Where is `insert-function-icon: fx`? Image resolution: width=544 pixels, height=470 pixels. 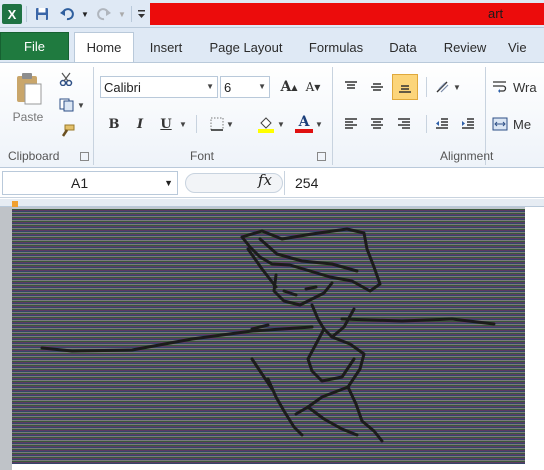
insert-function-icon: fx is located at coordinates (265, 180).